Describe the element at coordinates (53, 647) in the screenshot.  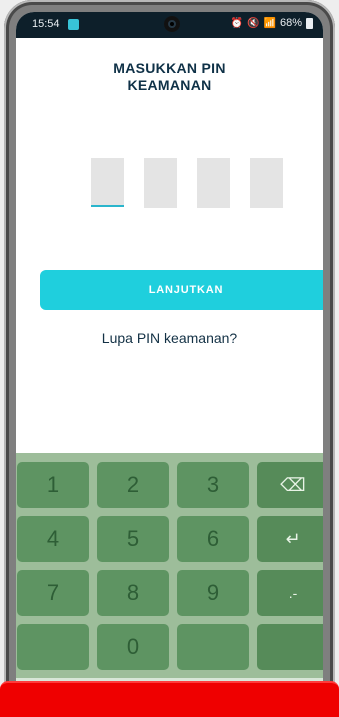
I see `blank-key-left` at that location.